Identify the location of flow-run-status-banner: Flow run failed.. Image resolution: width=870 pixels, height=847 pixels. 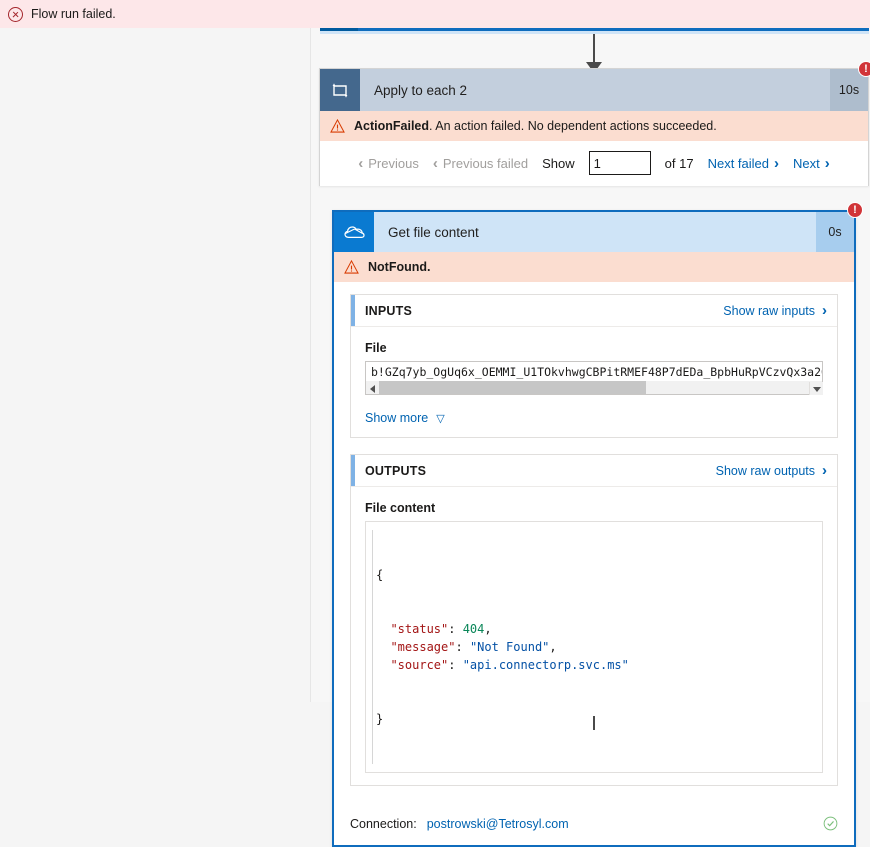
(435, 14).